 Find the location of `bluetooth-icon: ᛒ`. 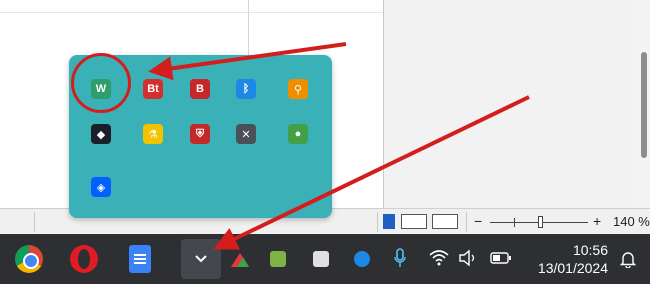

bluetooth-icon: ᛒ is located at coordinates (246, 89).